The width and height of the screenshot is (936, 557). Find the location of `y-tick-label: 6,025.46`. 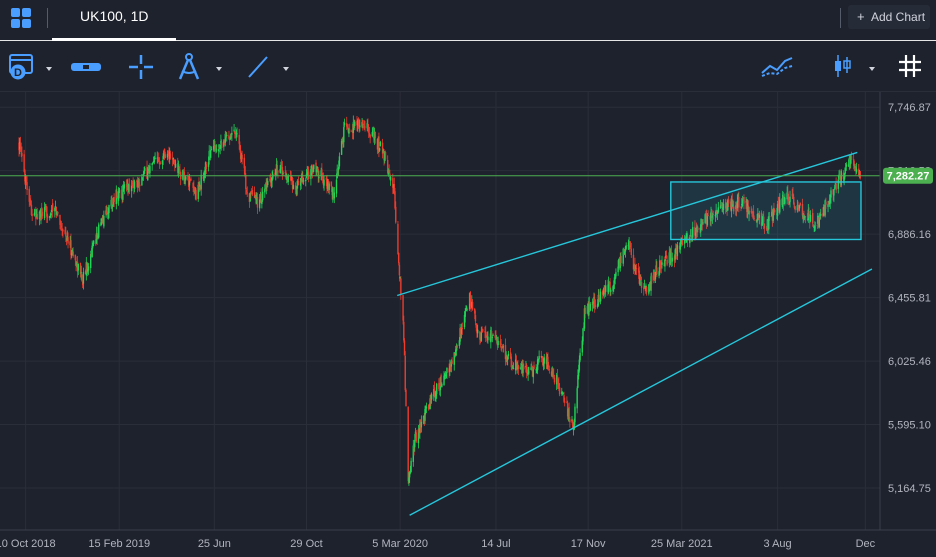

y-tick-label: 6,025.46 is located at coordinates (909, 362).